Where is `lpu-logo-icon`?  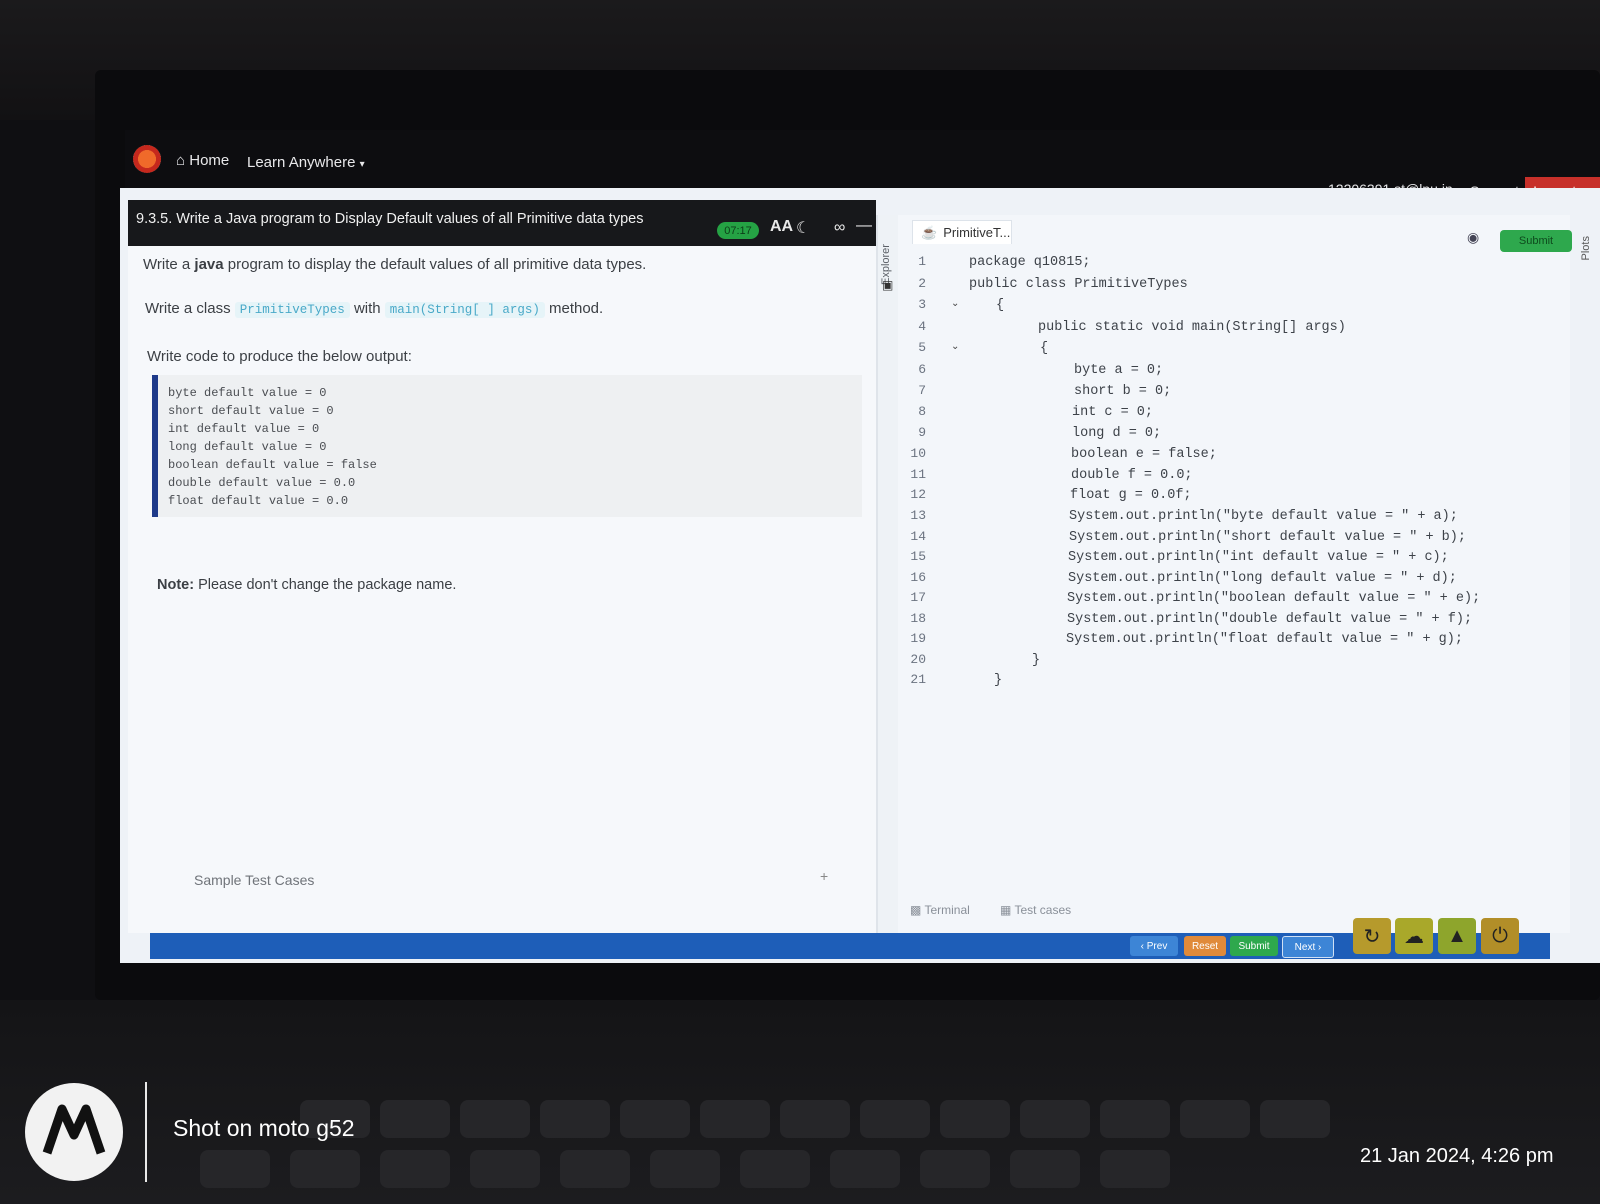 lpu-logo-icon is located at coordinates (147, 159).